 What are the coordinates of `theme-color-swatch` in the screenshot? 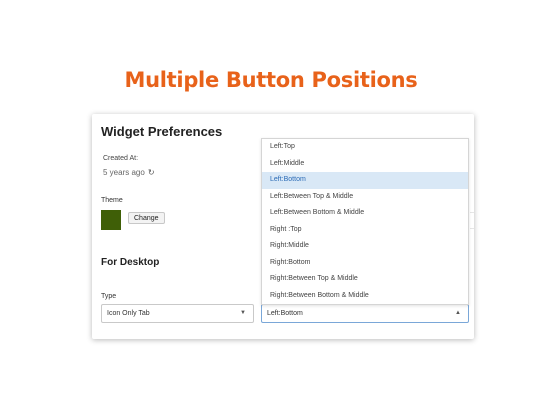 It's located at (111, 220).